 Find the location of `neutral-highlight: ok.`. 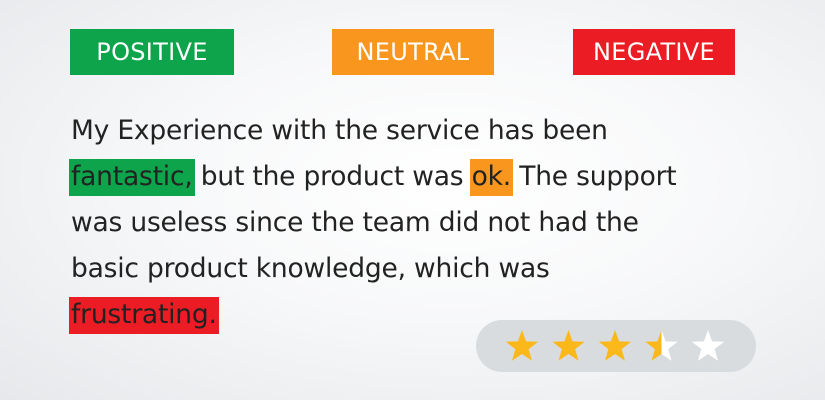

neutral-highlight: ok. is located at coordinates (491, 177).